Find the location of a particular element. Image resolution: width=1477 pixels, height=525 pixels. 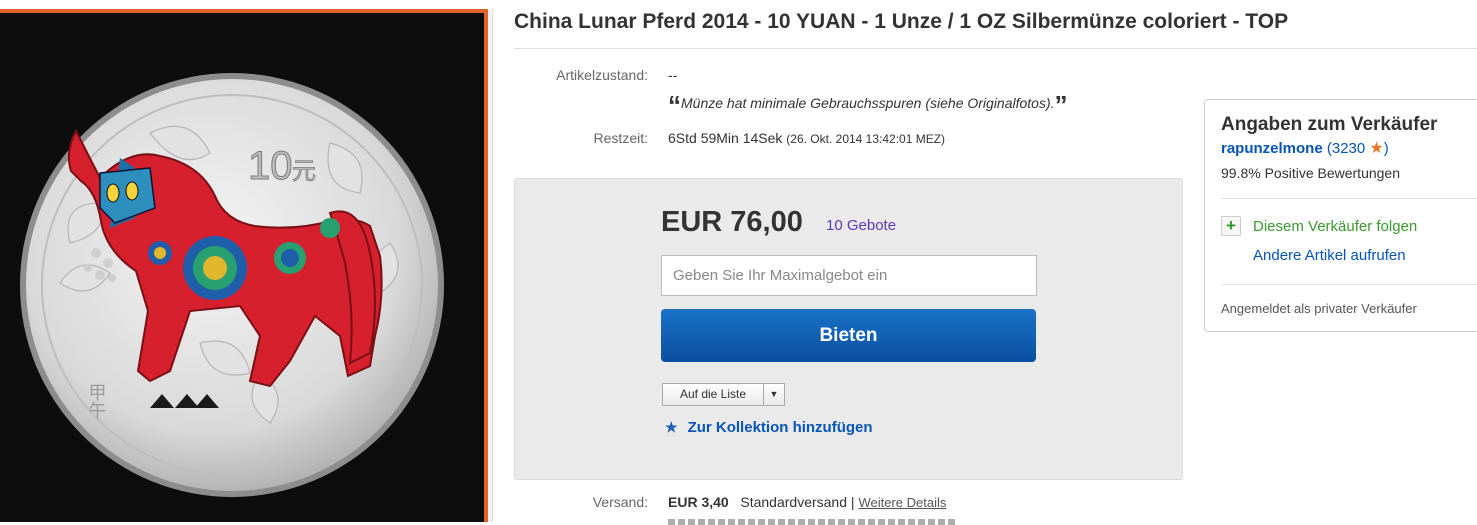

watch-list-label: Auf die Liste is located at coordinates (713, 394).